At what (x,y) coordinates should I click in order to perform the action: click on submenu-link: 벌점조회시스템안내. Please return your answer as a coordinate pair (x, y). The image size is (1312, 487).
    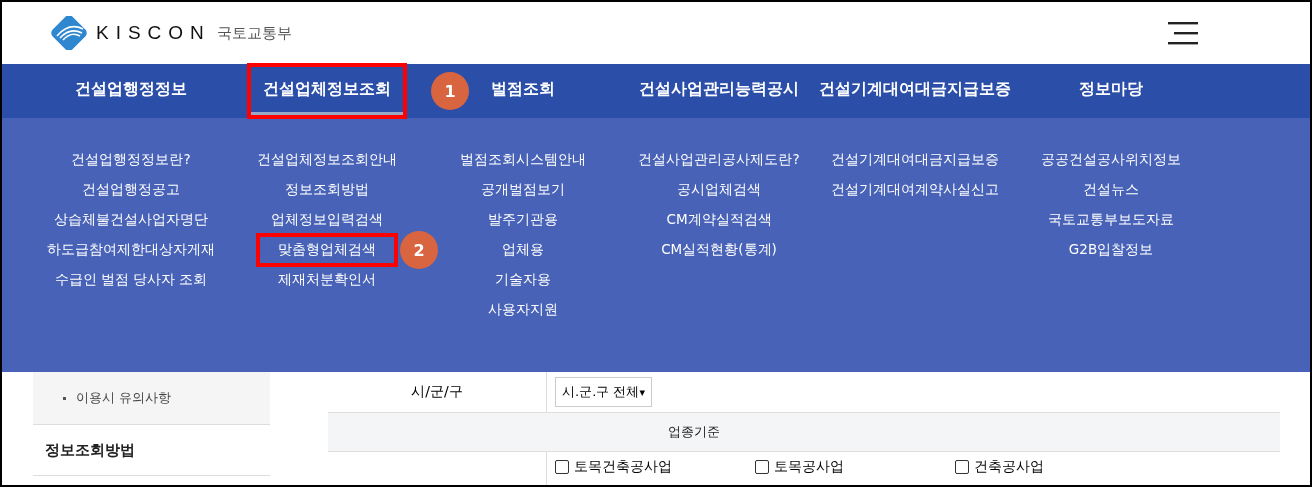
    Looking at the image, I should click on (523, 160).